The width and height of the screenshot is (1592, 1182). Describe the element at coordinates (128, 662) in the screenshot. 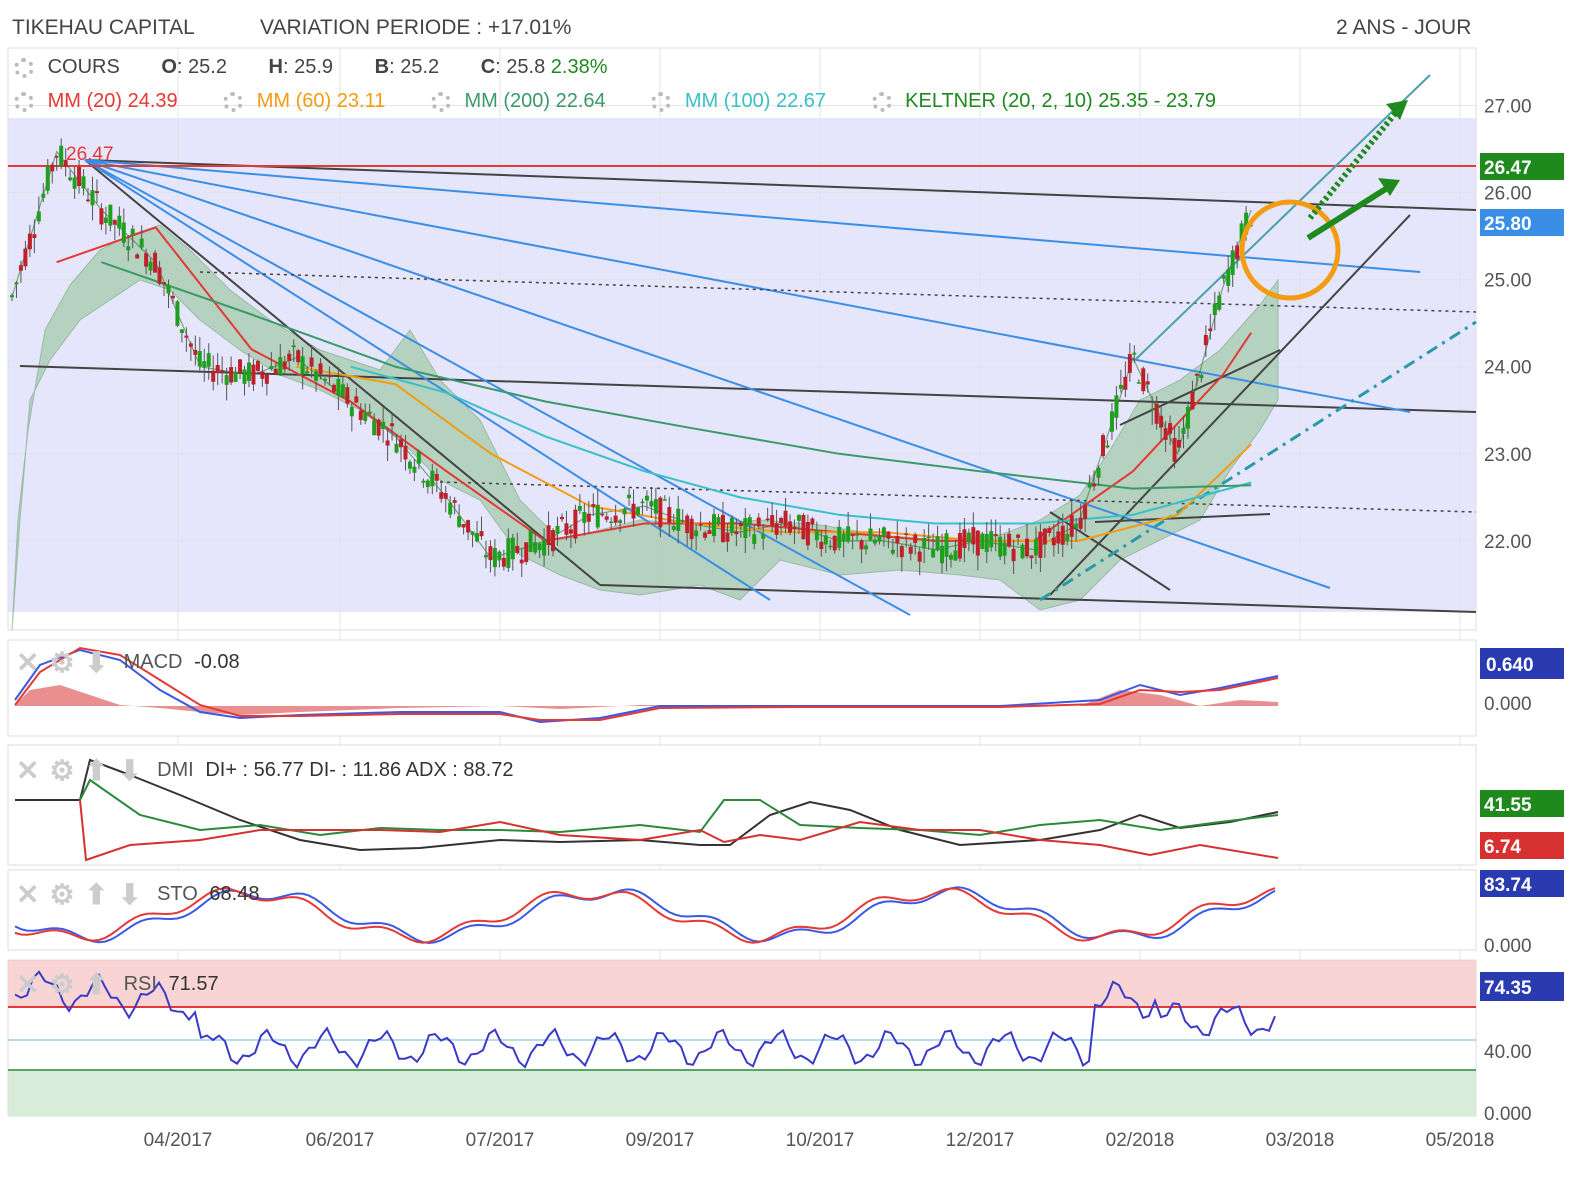

I see `macd-header: ✕ ⚙ ⬇ MACD -0.08` at that location.